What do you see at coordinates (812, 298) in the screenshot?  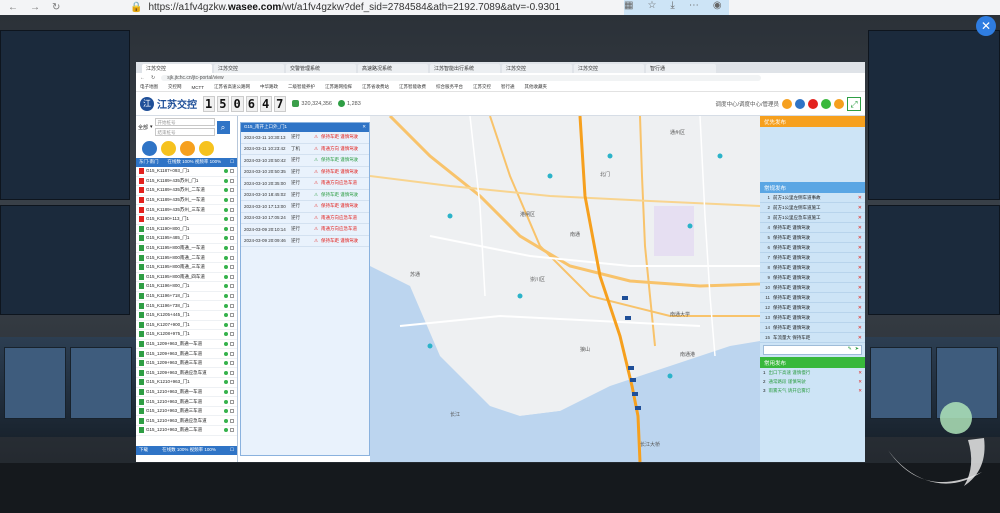 I see `publish-item: 11 保持车距 谨慎驾驶 ✕` at bounding box center [812, 298].